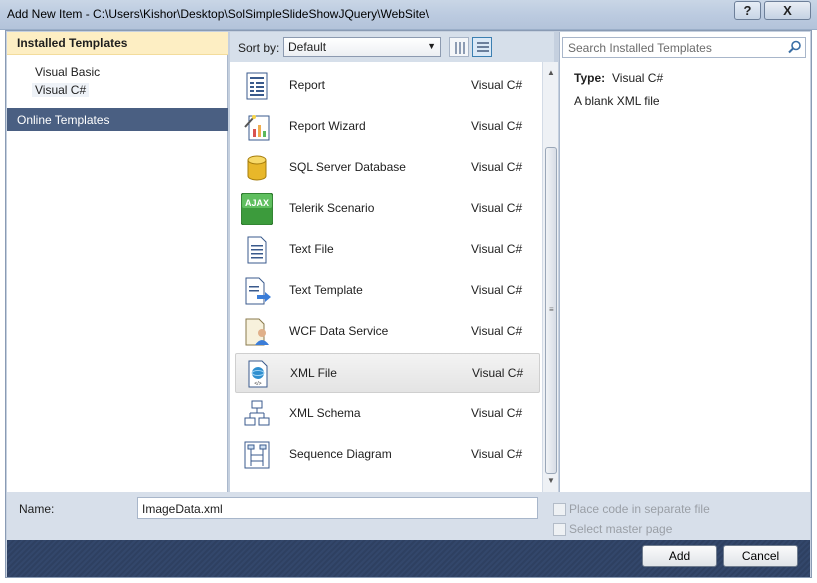 The width and height of the screenshot is (817, 583). I want to click on template-description: A blank XML file, so click(617, 101).